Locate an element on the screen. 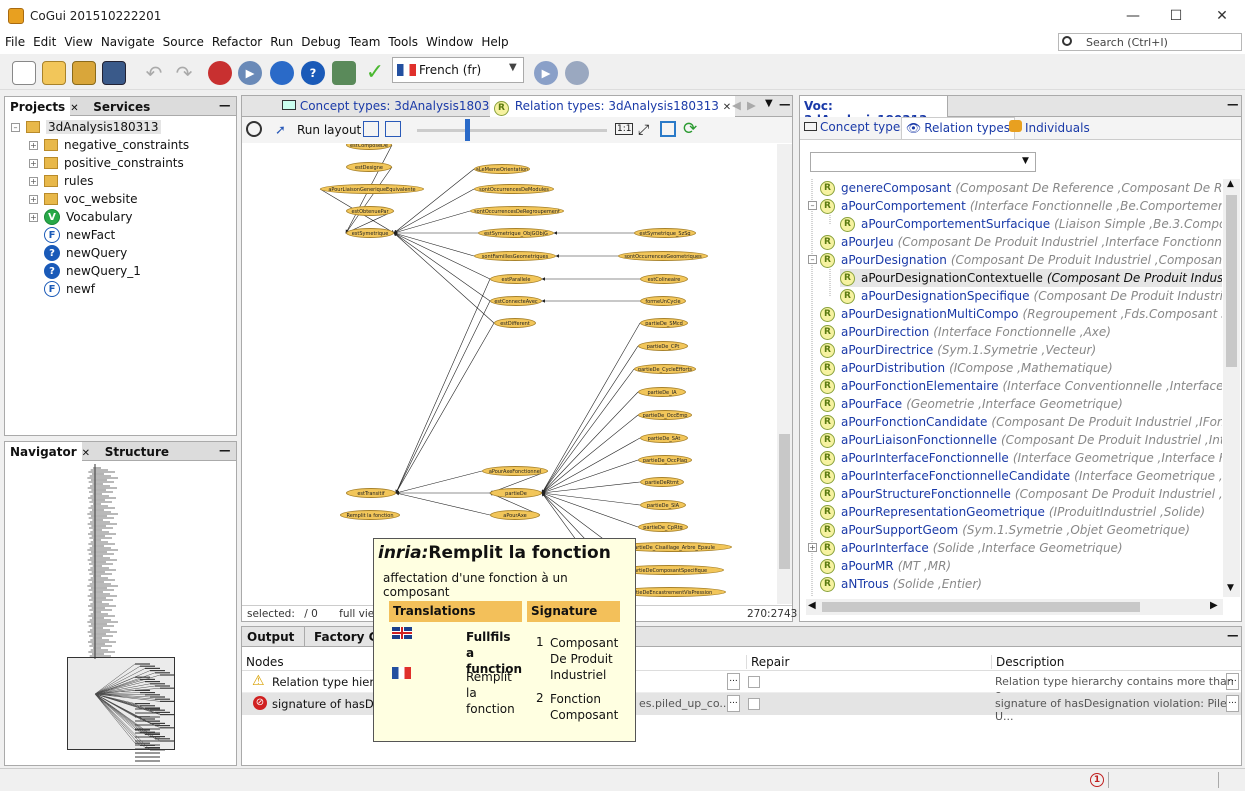 The width and height of the screenshot is (1245, 791). relation-item: RaPourMR (MT ,MR) is located at coordinates (885, 566).